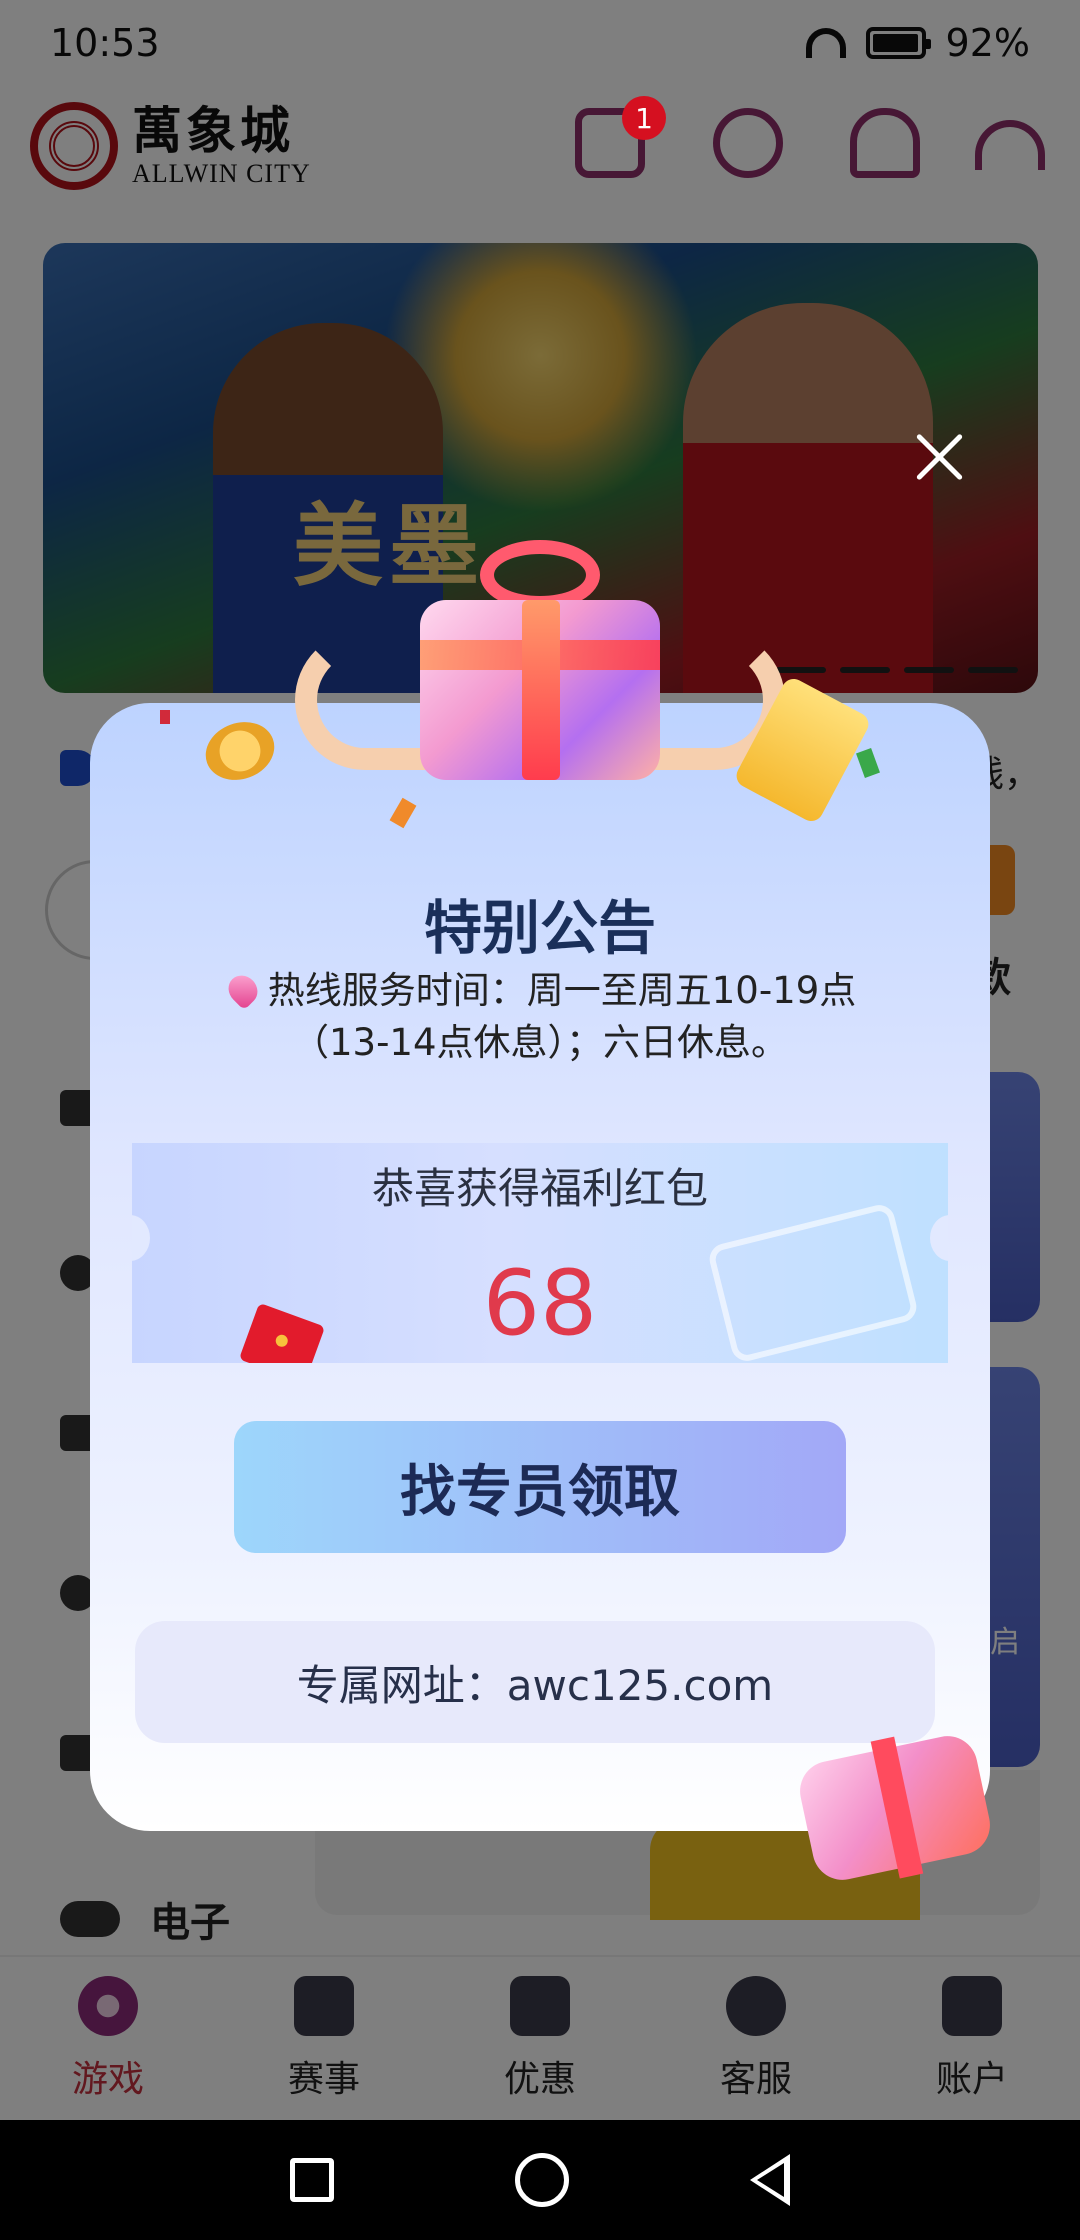 This screenshot has height=2240, width=1080. What do you see at coordinates (644, 118) in the screenshot?
I see `mail-badge: 1` at bounding box center [644, 118].